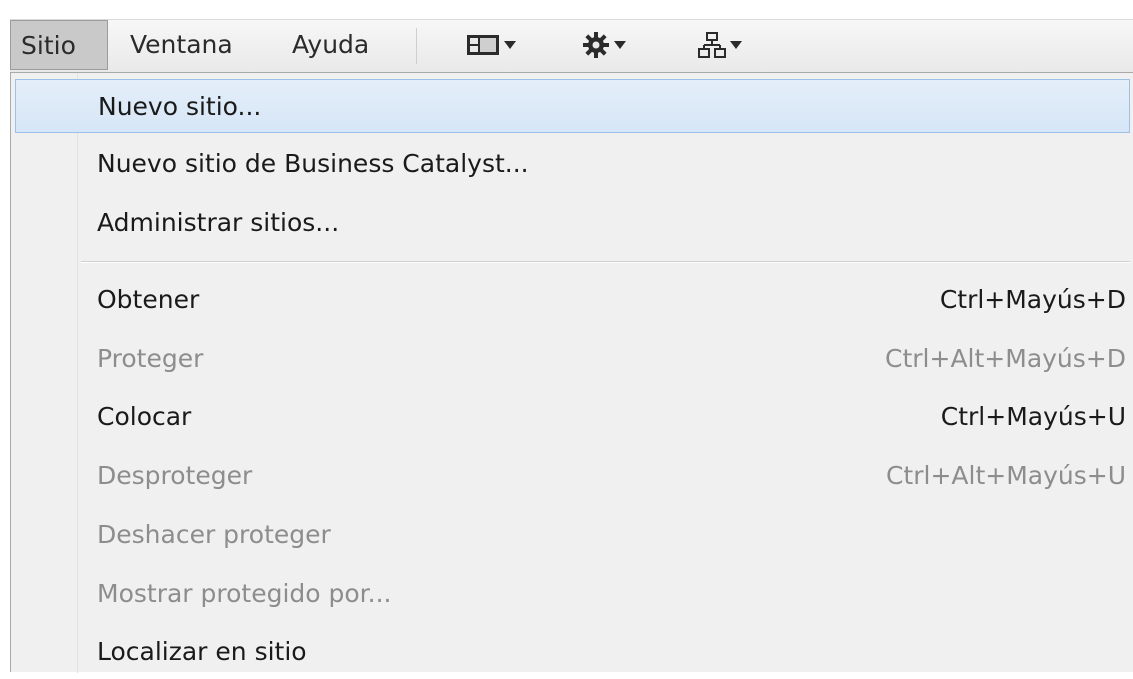 The height and width of the screenshot is (679, 1133). Describe the element at coordinates (1005, 358) in the screenshot. I see `menu-item-shortcut: Ctrl+Alt+Mayús+D` at that location.